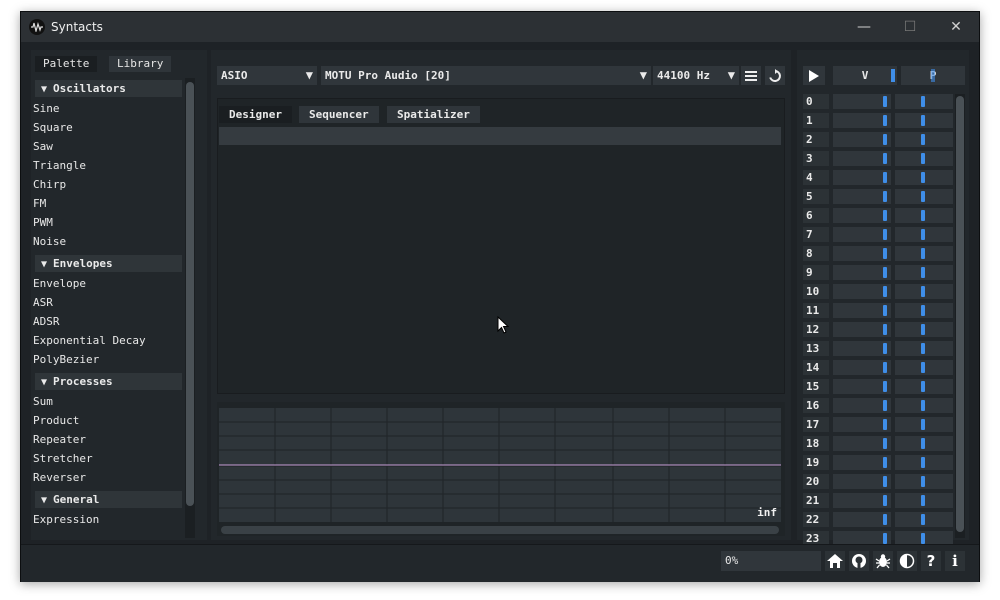  What do you see at coordinates (59, 477) in the screenshot?
I see `palette-item-reverser: Reverser` at bounding box center [59, 477].